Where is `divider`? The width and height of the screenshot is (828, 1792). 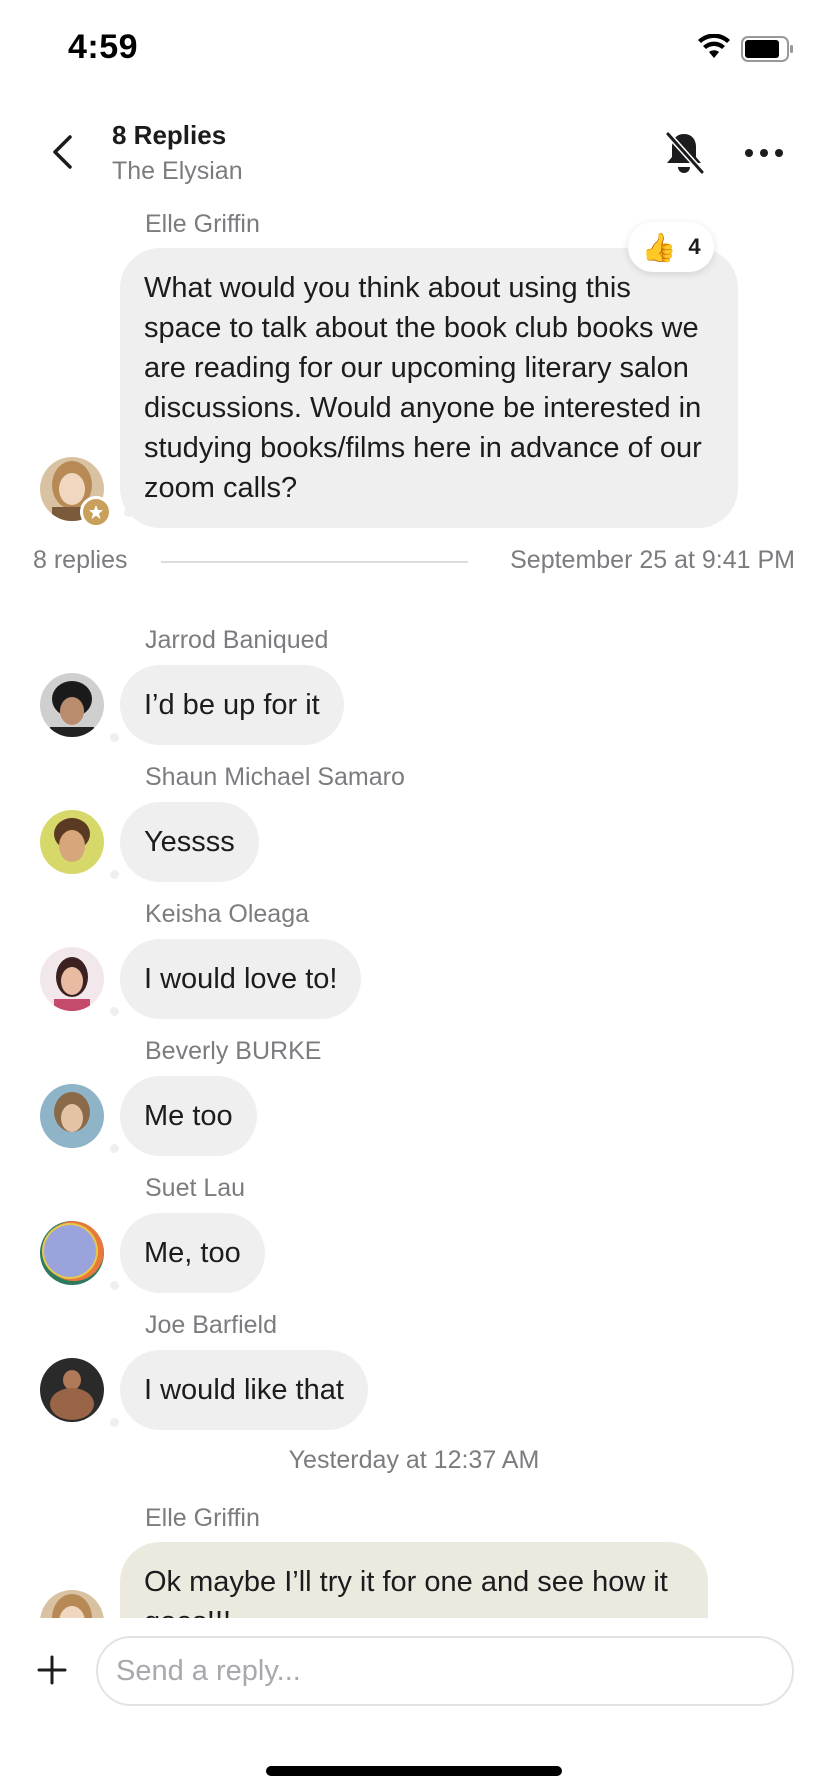
divider is located at coordinates (314, 562).